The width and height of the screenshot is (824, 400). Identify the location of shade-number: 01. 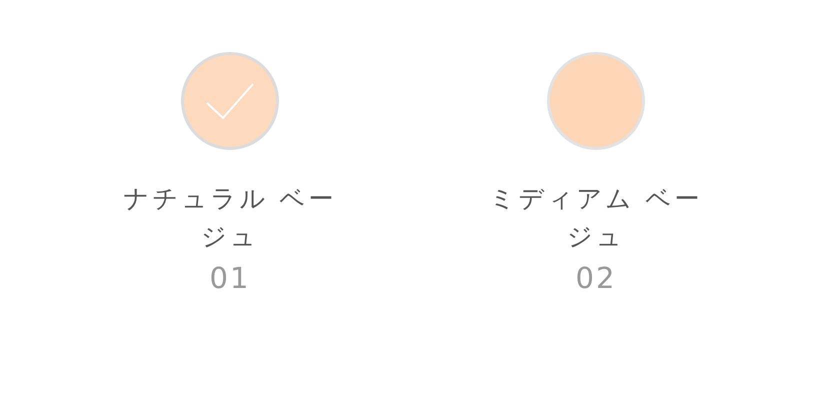
(230, 278).